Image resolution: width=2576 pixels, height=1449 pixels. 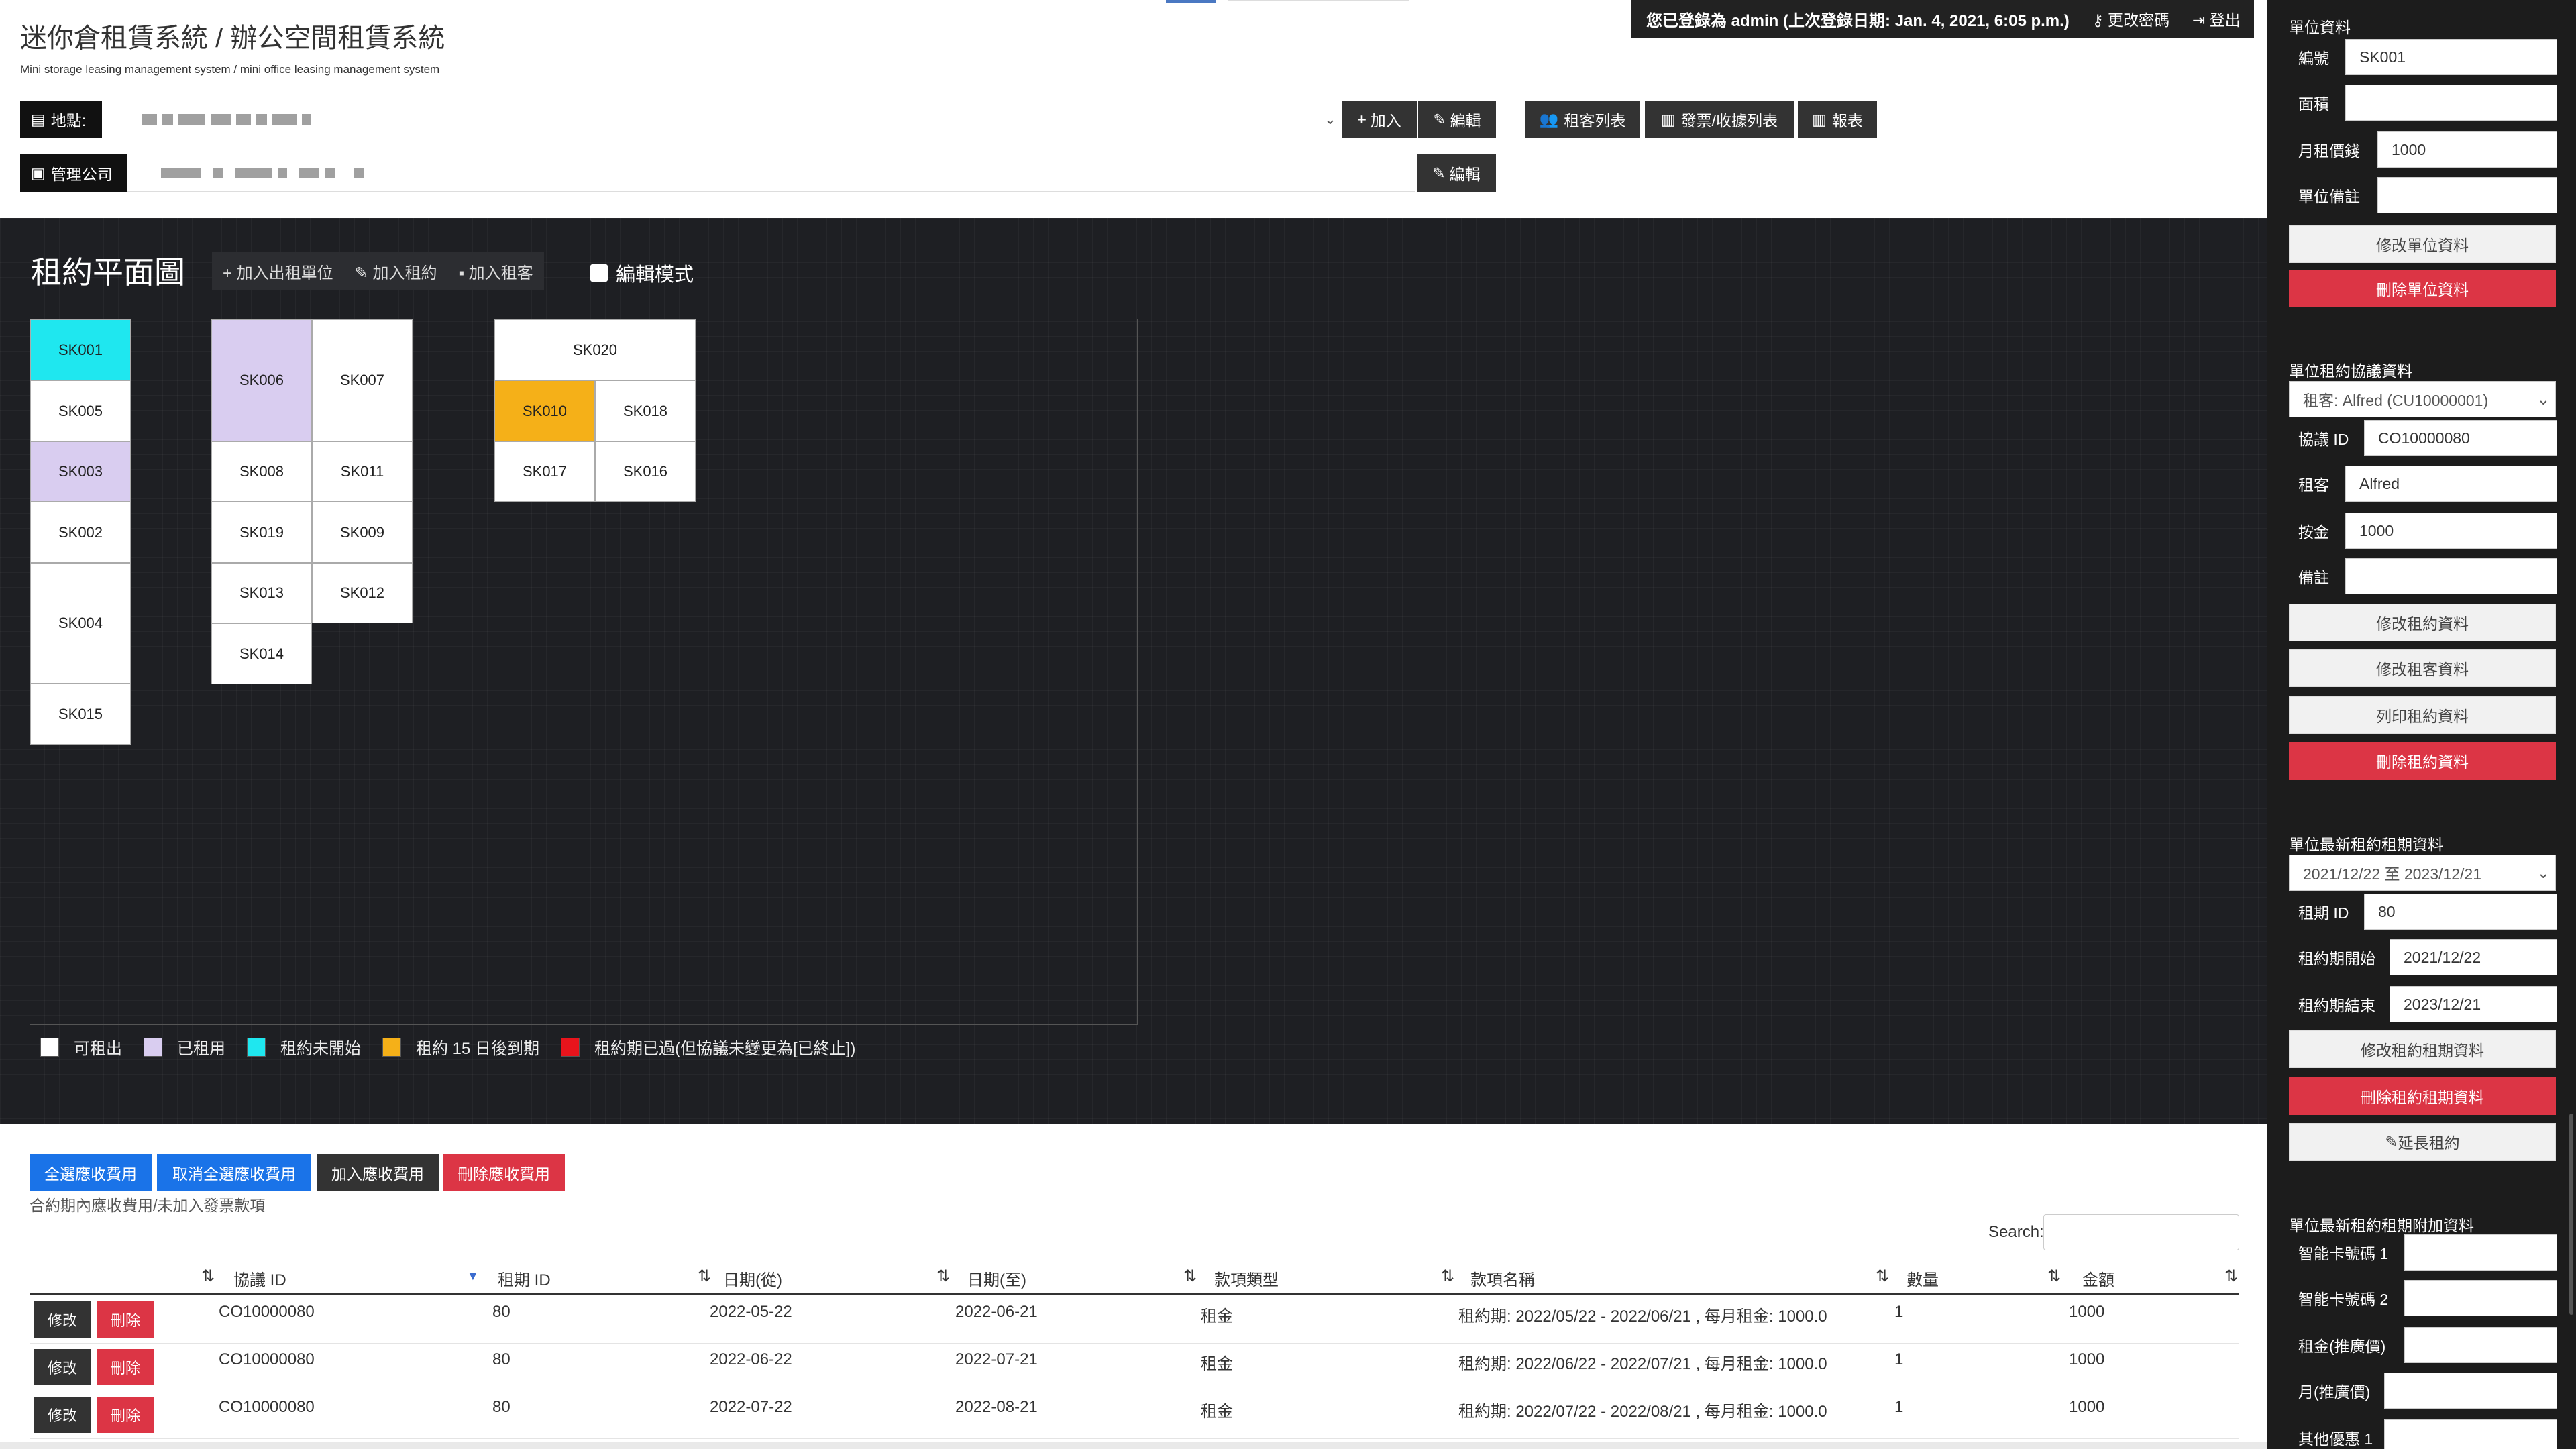 I want to click on edit-company-button: ✎ 編輯, so click(x=1456, y=173).